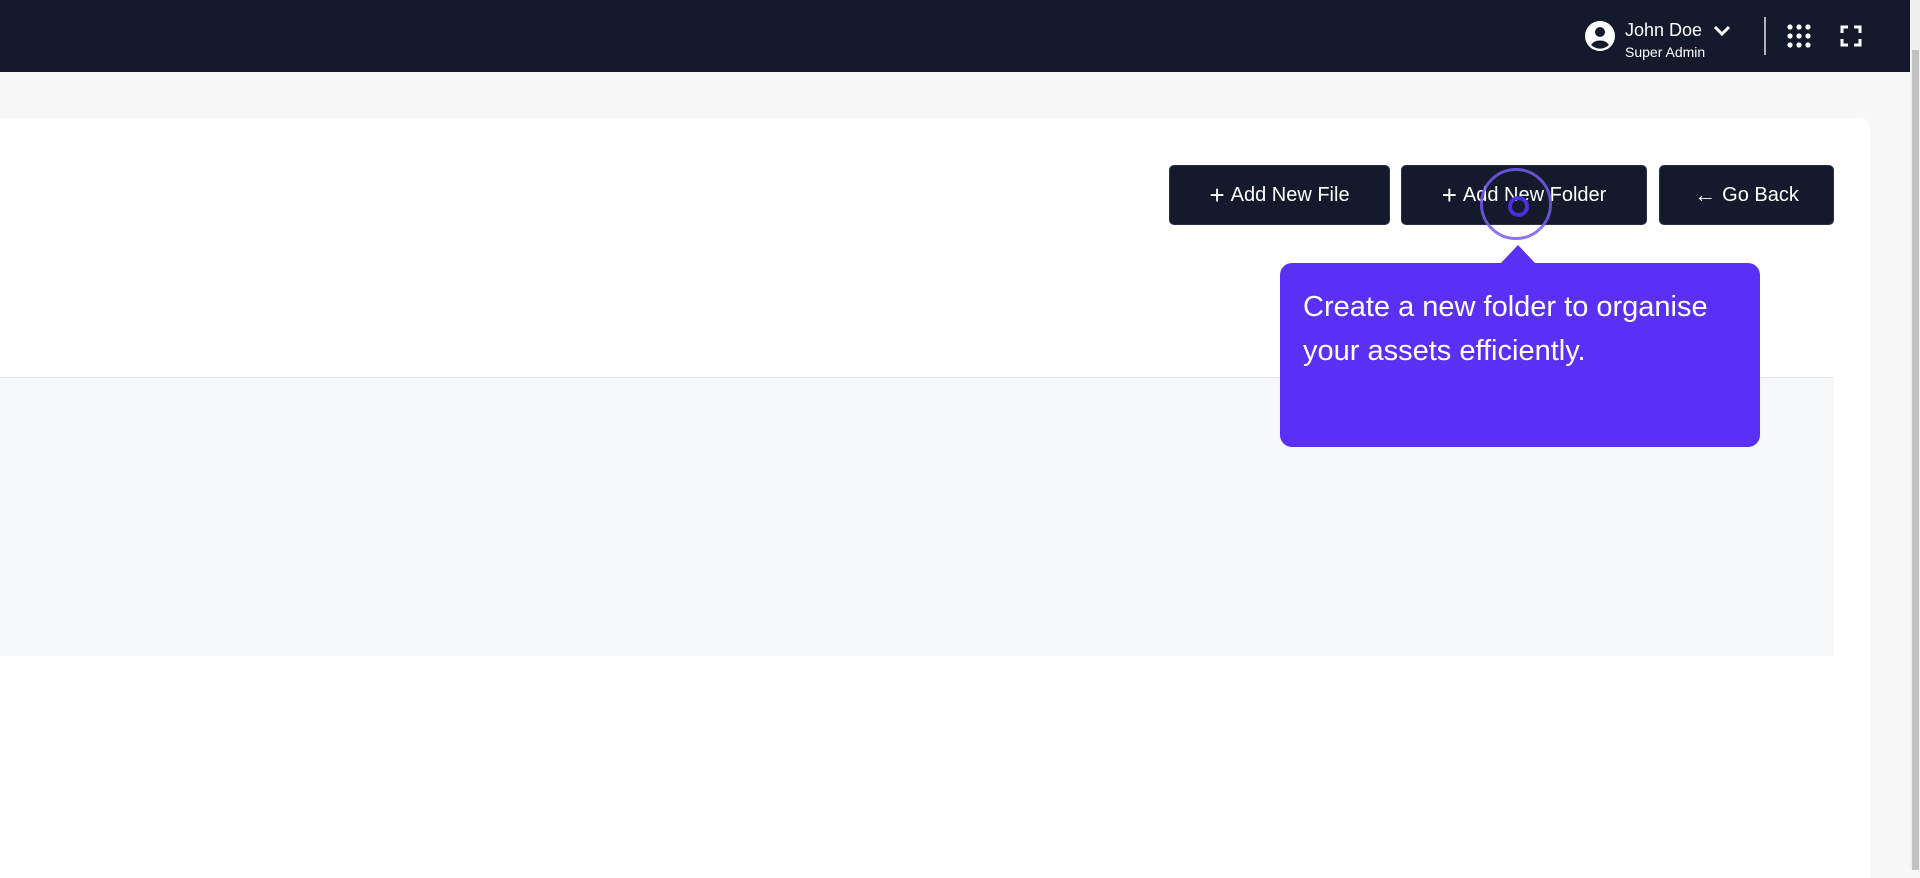 The width and height of the screenshot is (1920, 878). Describe the element at coordinates (1760, 194) in the screenshot. I see `go-back-label: Go Back` at that location.